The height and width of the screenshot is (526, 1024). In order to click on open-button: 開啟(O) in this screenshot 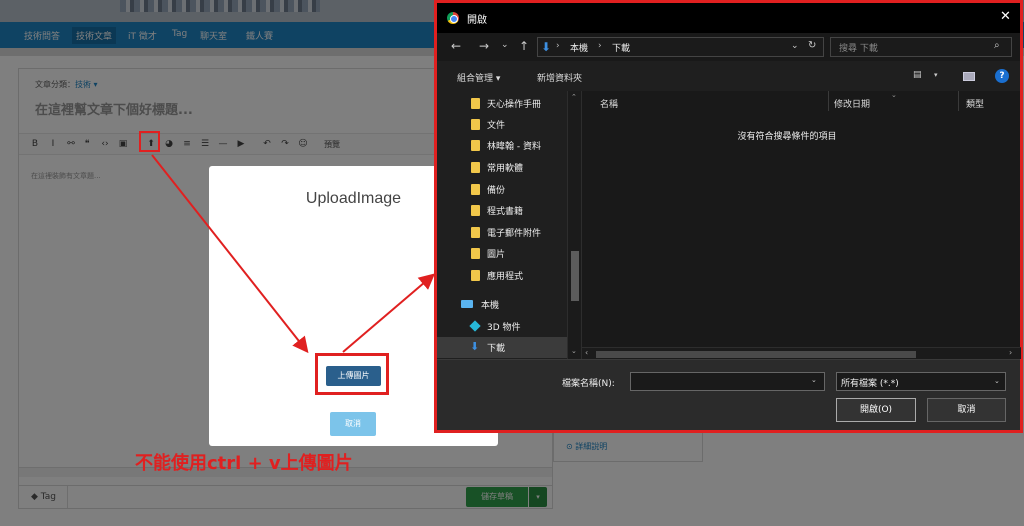, I will do `click(876, 410)`.